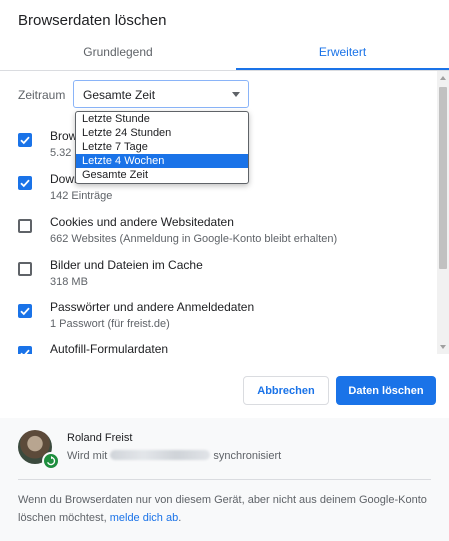 The width and height of the screenshot is (449, 541). I want to click on redacted-email, so click(160, 455).